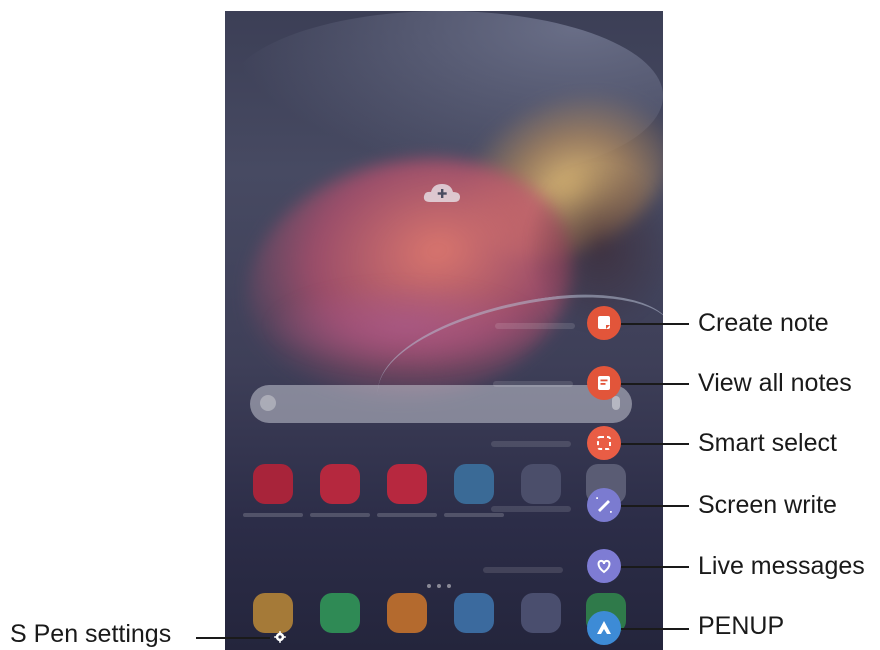  Describe the element at coordinates (441, 404) in the screenshot. I see `search-bar` at that location.